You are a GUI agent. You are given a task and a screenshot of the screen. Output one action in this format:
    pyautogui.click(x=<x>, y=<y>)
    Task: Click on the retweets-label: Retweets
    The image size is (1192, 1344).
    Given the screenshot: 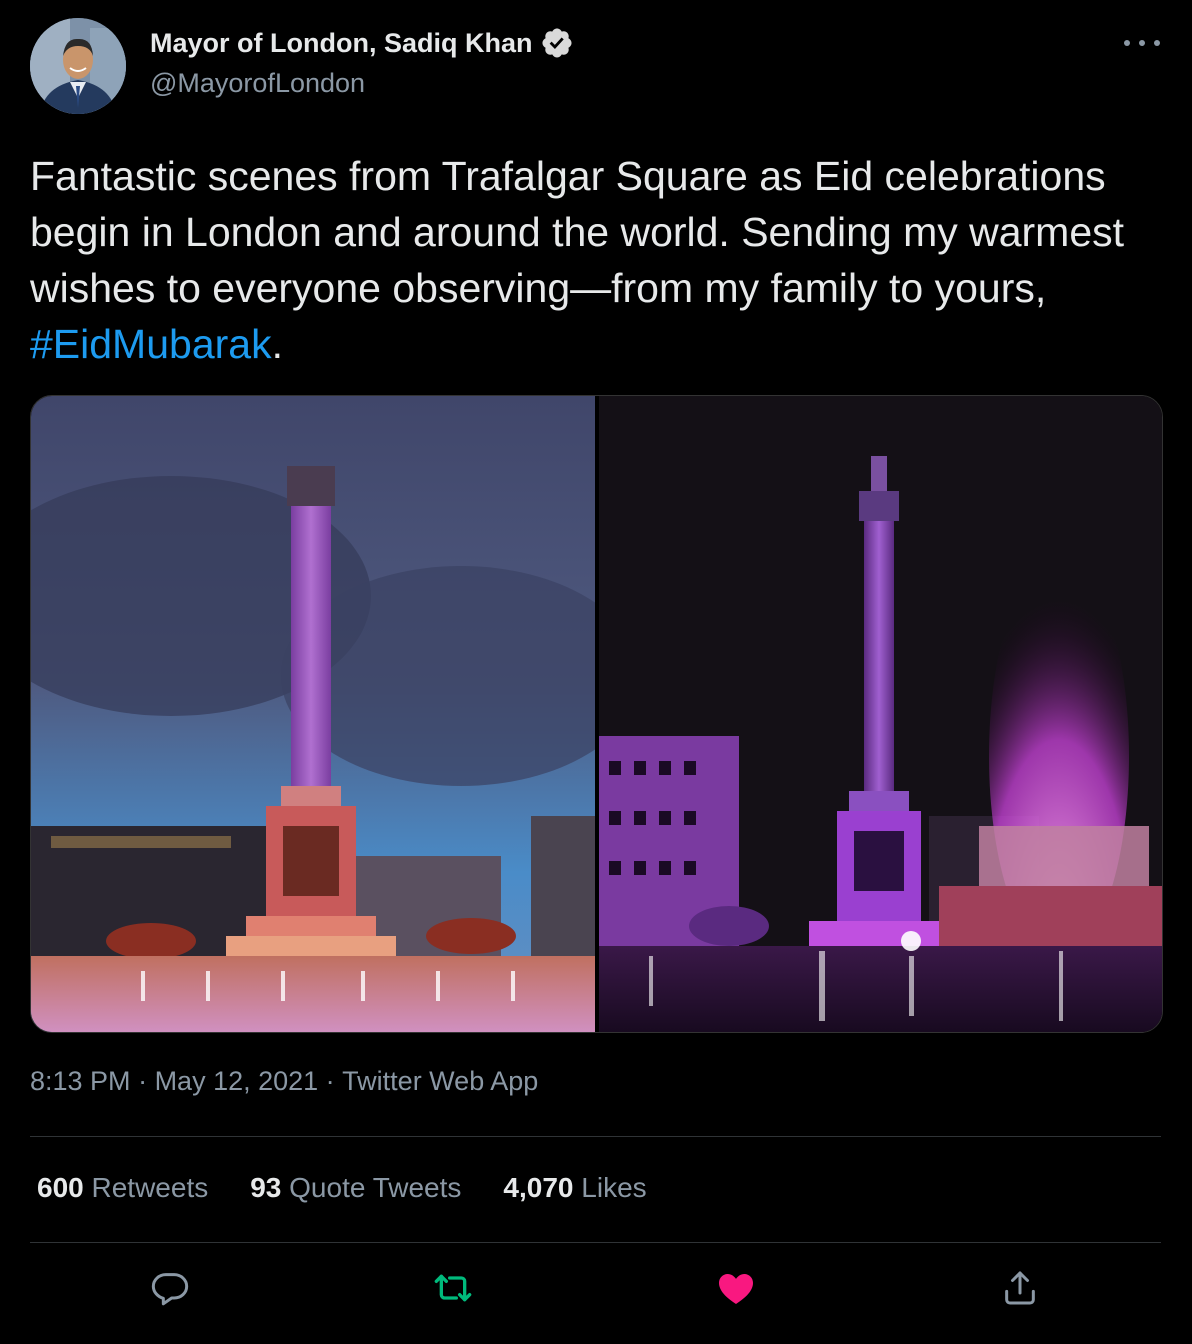 What is the action you would take?
    pyautogui.click(x=150, y=1187)
    